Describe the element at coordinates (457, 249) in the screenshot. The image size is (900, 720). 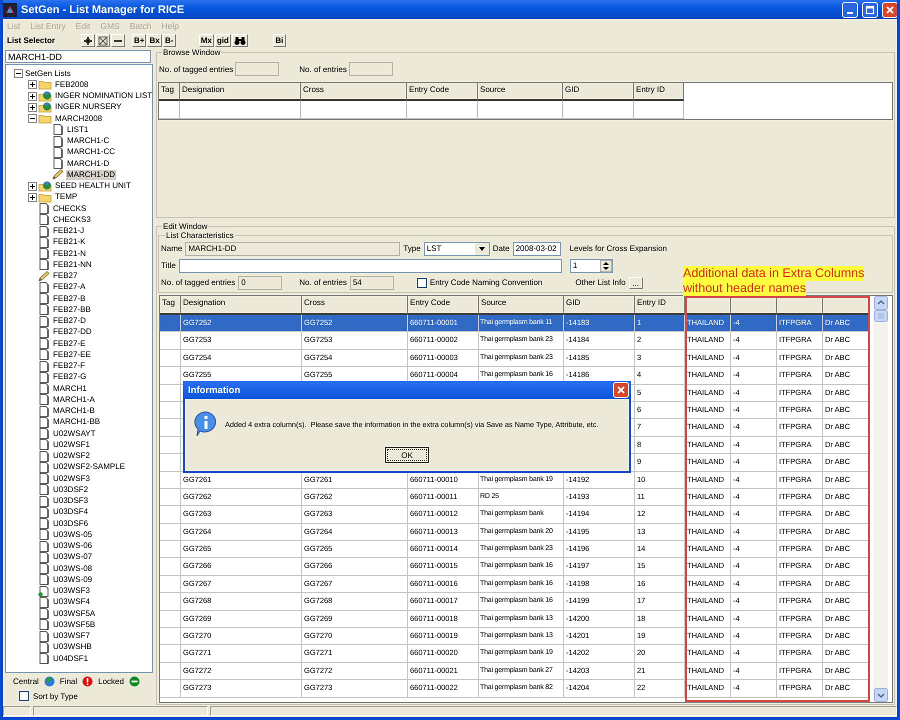
I see `type-dropdown: LST` at that location.